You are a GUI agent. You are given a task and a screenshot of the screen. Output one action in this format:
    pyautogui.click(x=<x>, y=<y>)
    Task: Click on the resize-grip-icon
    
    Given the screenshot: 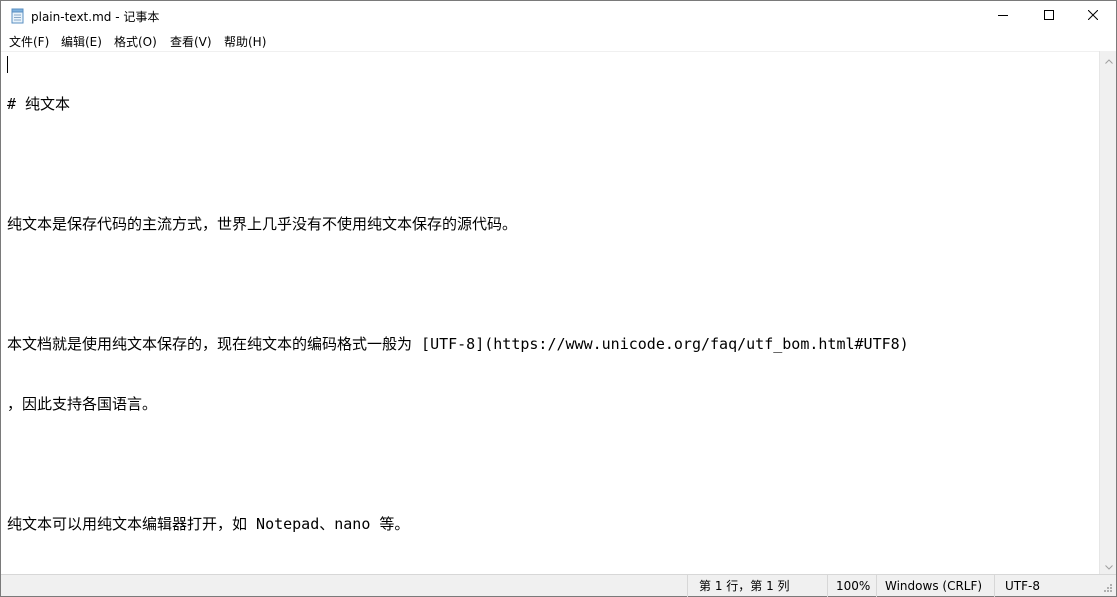 What is the action you would take?
    pyautogui.click(x=1107, y=587)
    